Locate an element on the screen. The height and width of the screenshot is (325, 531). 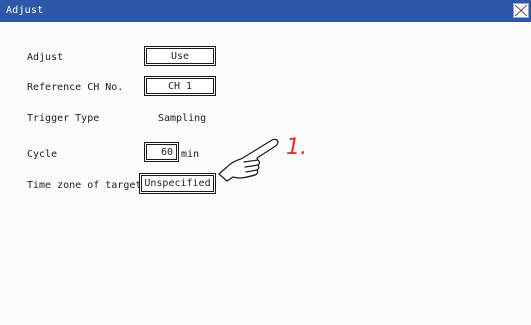
window-title: Adjust is located at coordinates (25, 10).